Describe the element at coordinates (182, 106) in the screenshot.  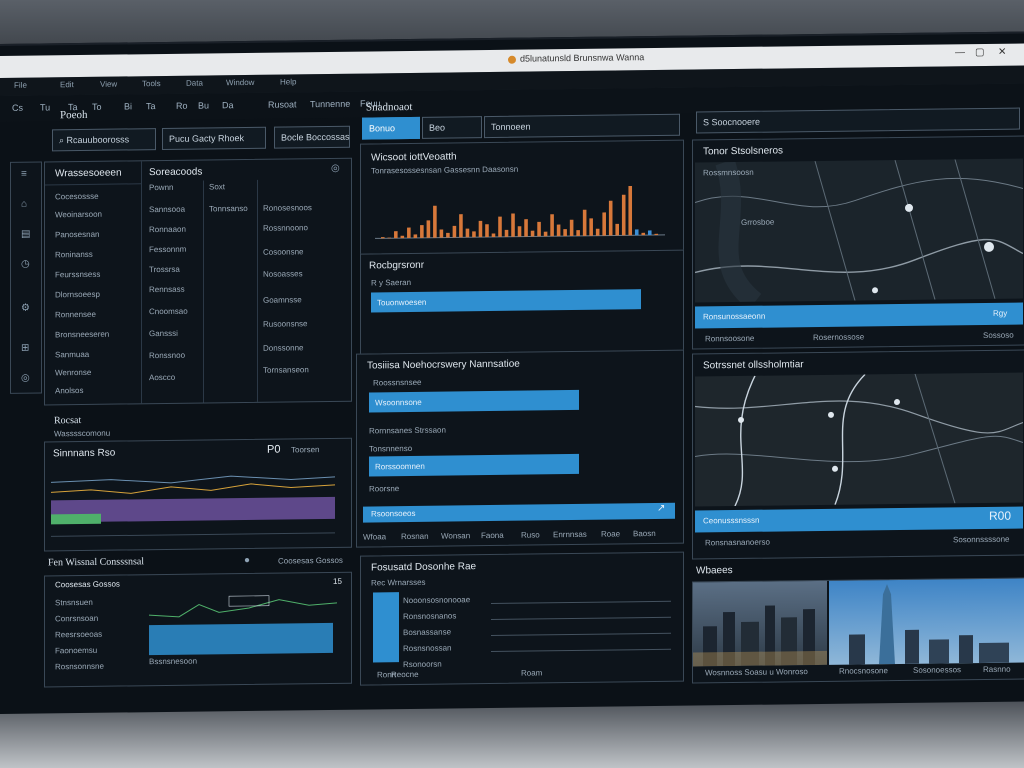
I see `toolbar-item: Ro` at that location.